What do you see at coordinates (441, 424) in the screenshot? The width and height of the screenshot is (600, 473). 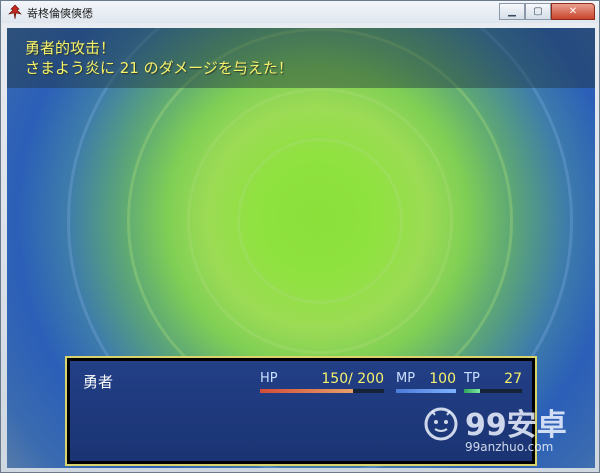 I see `watermark-logo-icon` at bounding box center [441, 424].